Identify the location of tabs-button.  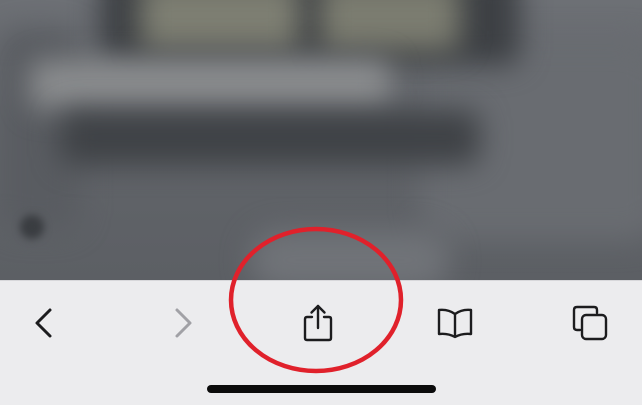
(590, 323).